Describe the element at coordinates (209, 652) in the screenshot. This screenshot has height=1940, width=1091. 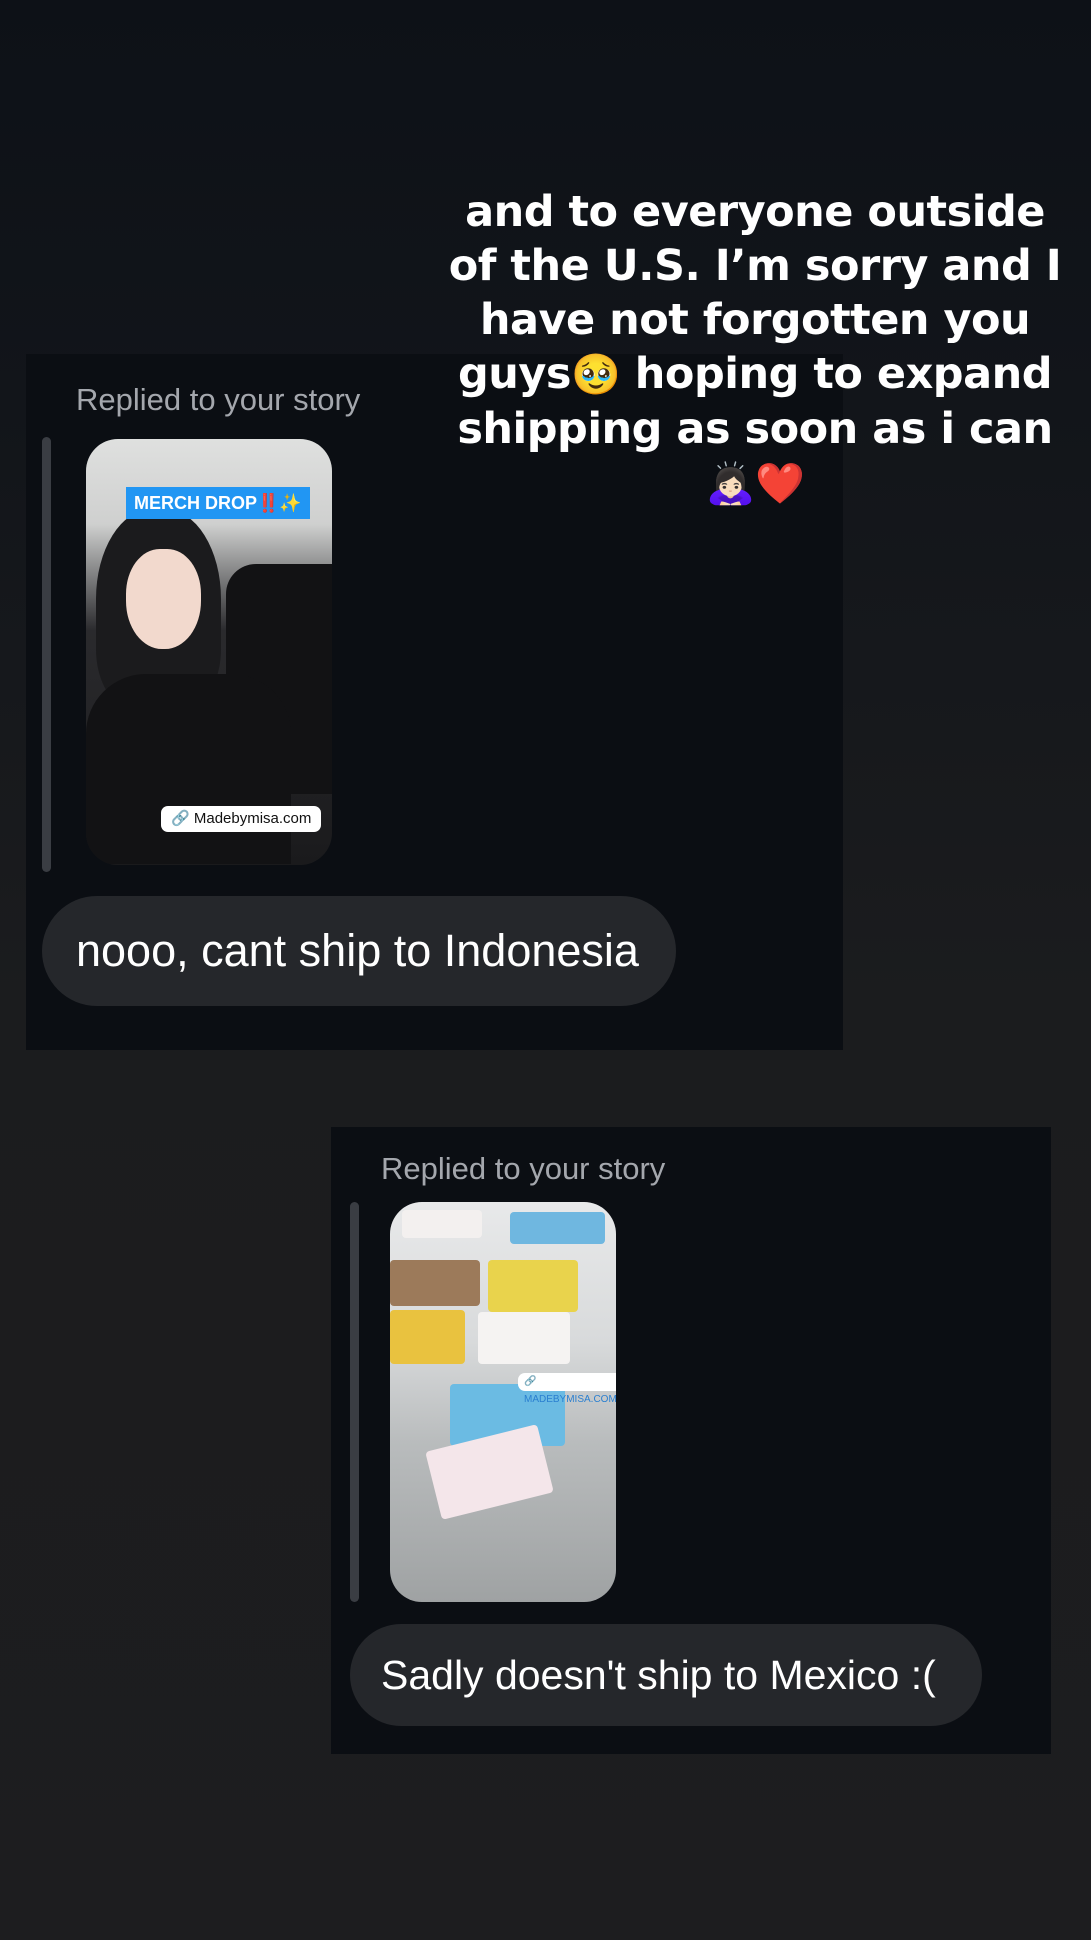
I see `story-thumbnail: MERCH DROP‼️✨ 🔗 Madebymisa.com` at that location.